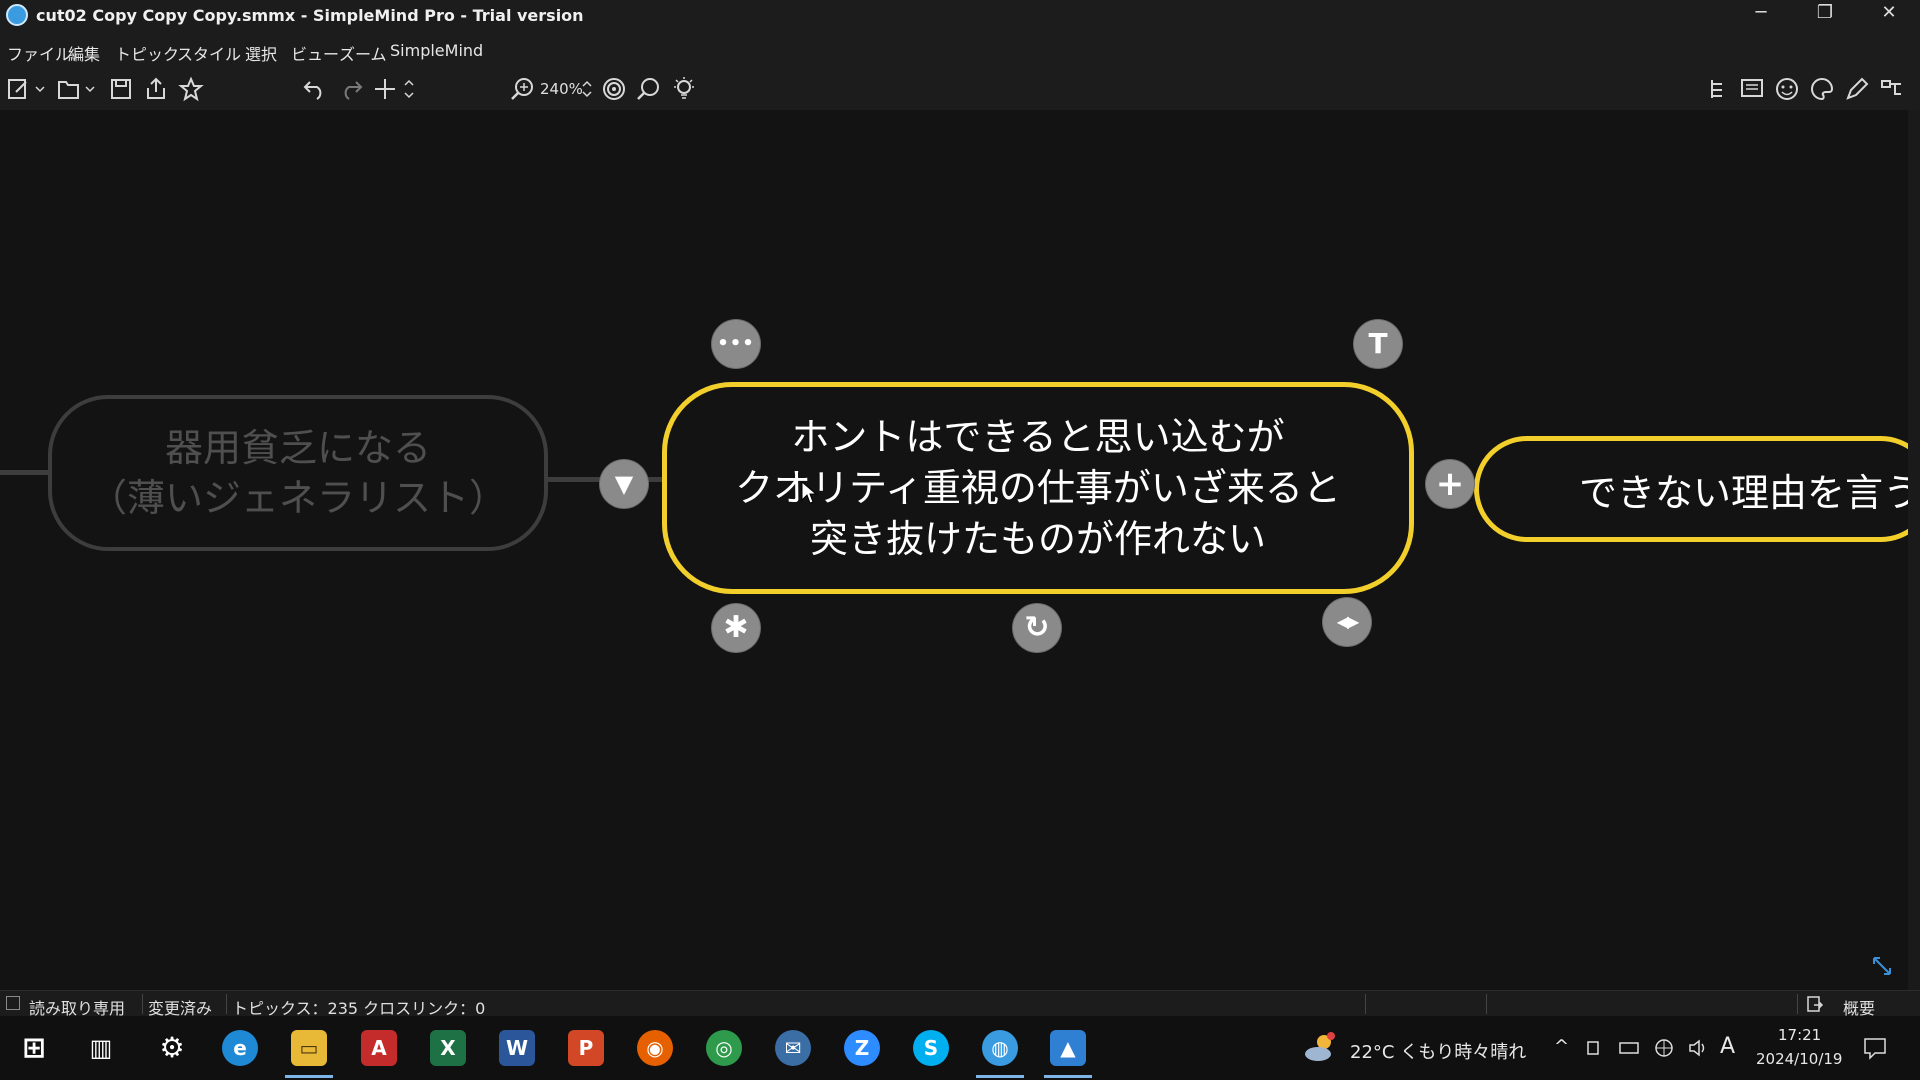 Image resolution: width=1920 pixels, height=1080 pixels. Describe the element at coordinates (448, 1048) in the screenshot. I see `excel-icon: X` at that location.